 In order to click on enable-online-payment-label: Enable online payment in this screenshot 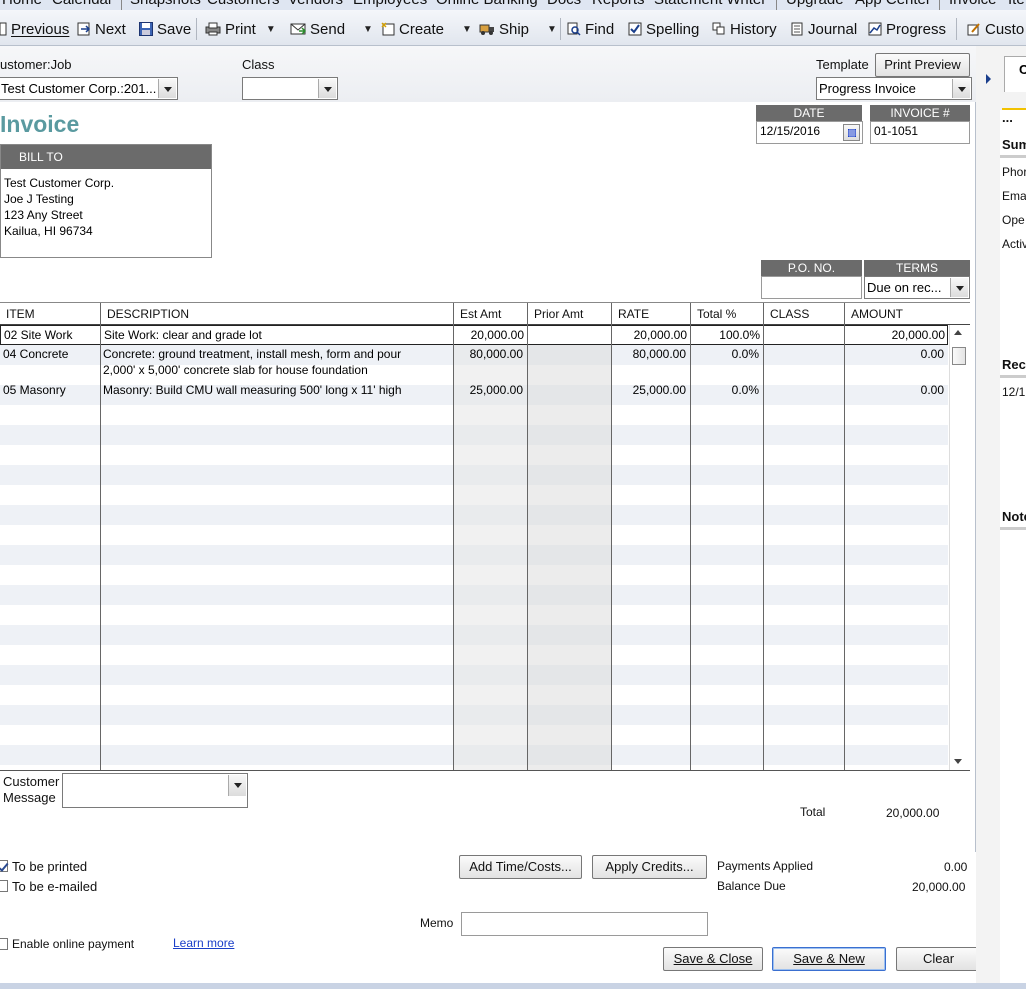, I will do `click(73, 944)`.